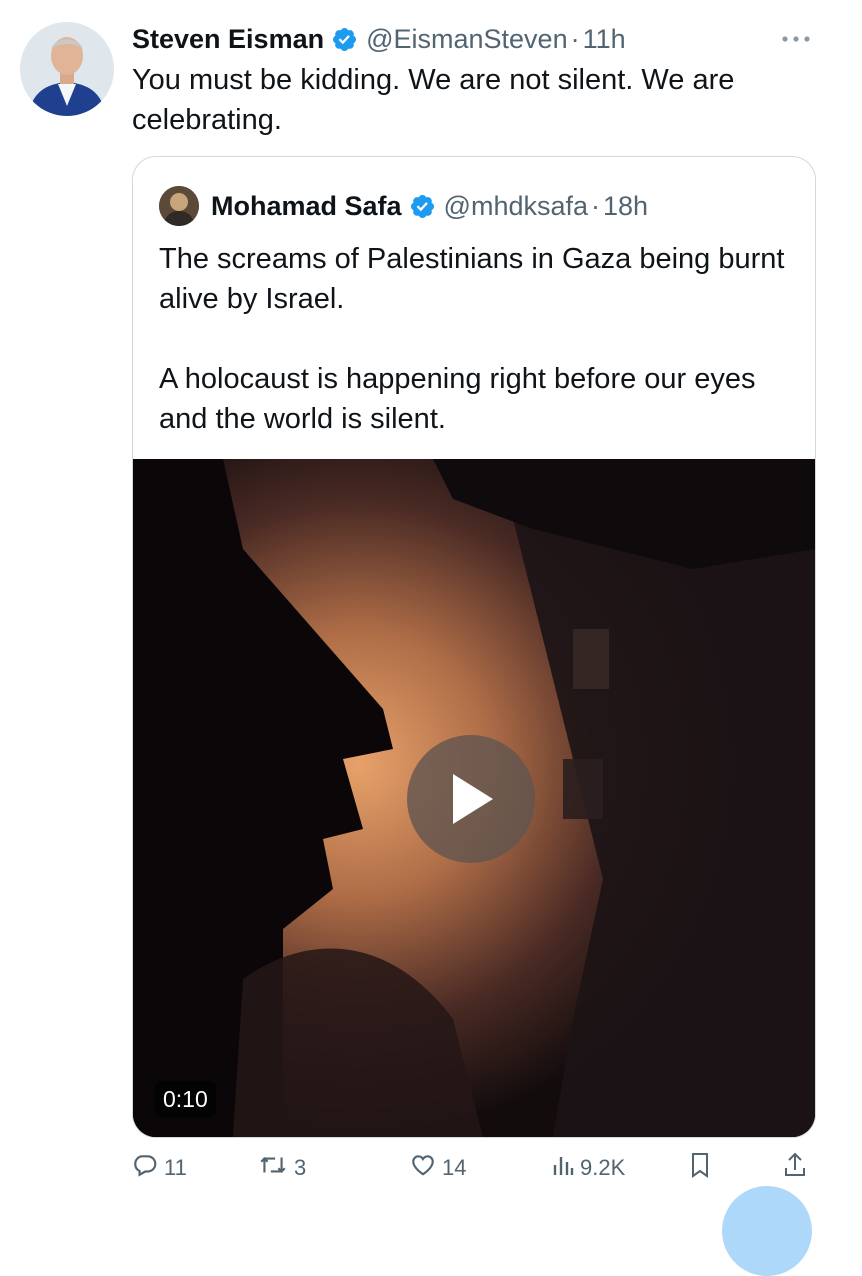  Describe the element at coordinates (179, 206) in the screenshot. I see `quoted-author-avatar` at that location.